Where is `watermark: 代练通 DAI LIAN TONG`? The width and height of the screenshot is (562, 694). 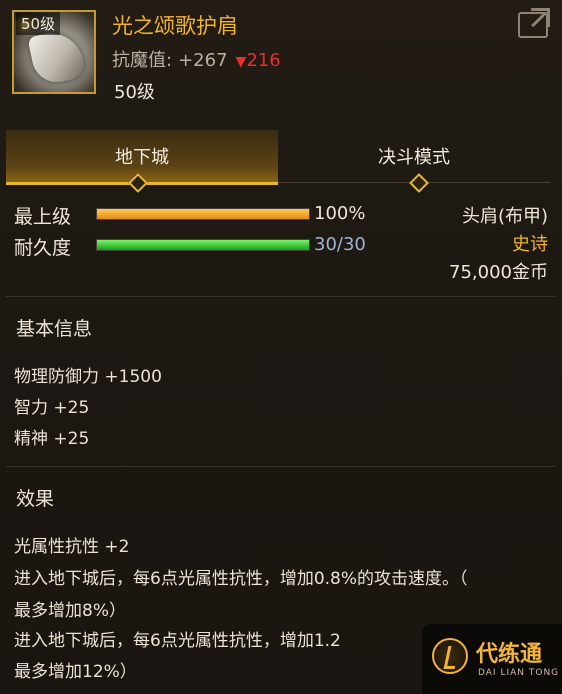
watermark: 代练通 DAI LIAN TONG is located at coordinates (492, 659).